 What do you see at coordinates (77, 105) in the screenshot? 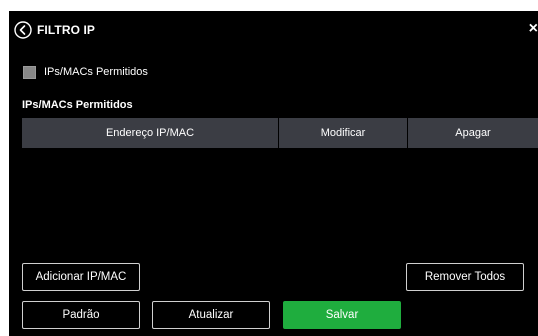
I see `section-title: IPs/MACs Permitidos` at bounding box center [77, 105].